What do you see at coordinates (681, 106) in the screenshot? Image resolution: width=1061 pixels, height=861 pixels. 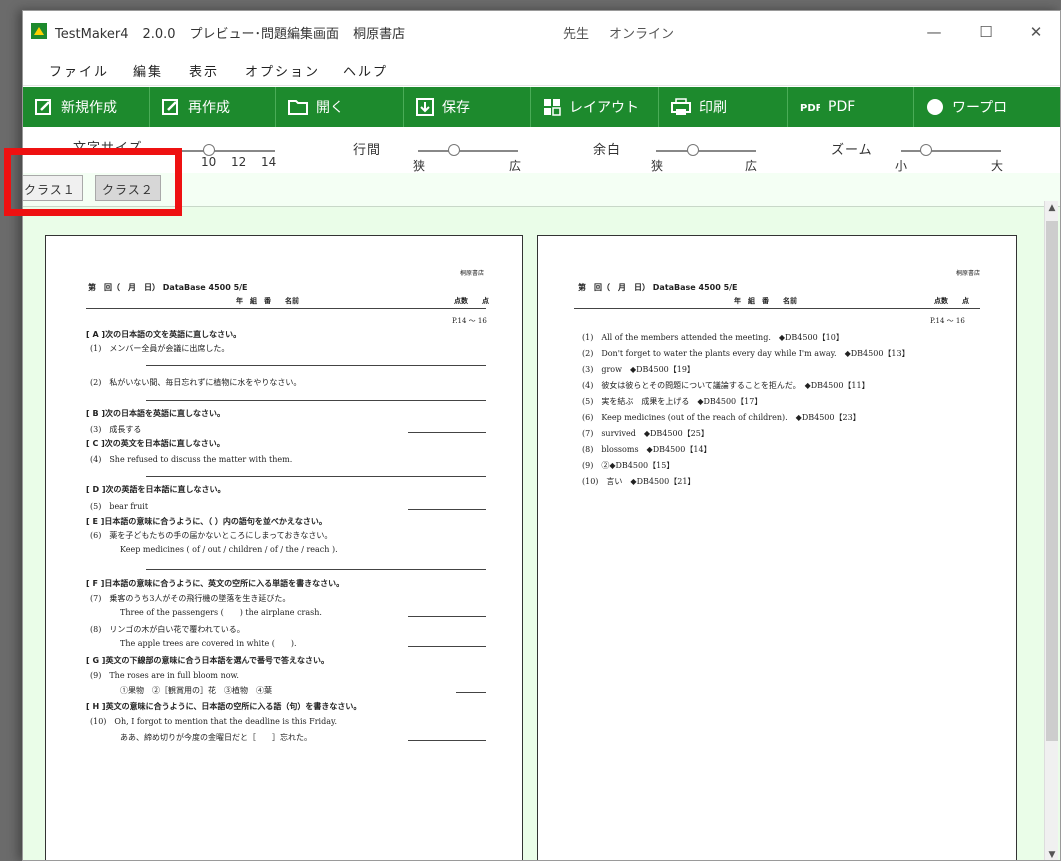 I see `printer-icon` at bounding box center [681, 106].